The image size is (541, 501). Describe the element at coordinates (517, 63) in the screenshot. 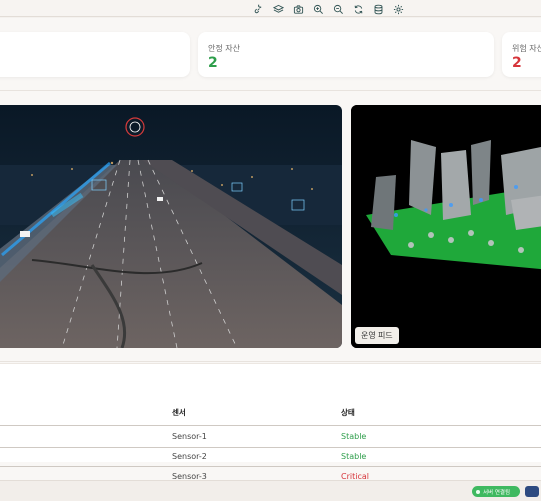

I see `risk-assets-value: 2` at that location.